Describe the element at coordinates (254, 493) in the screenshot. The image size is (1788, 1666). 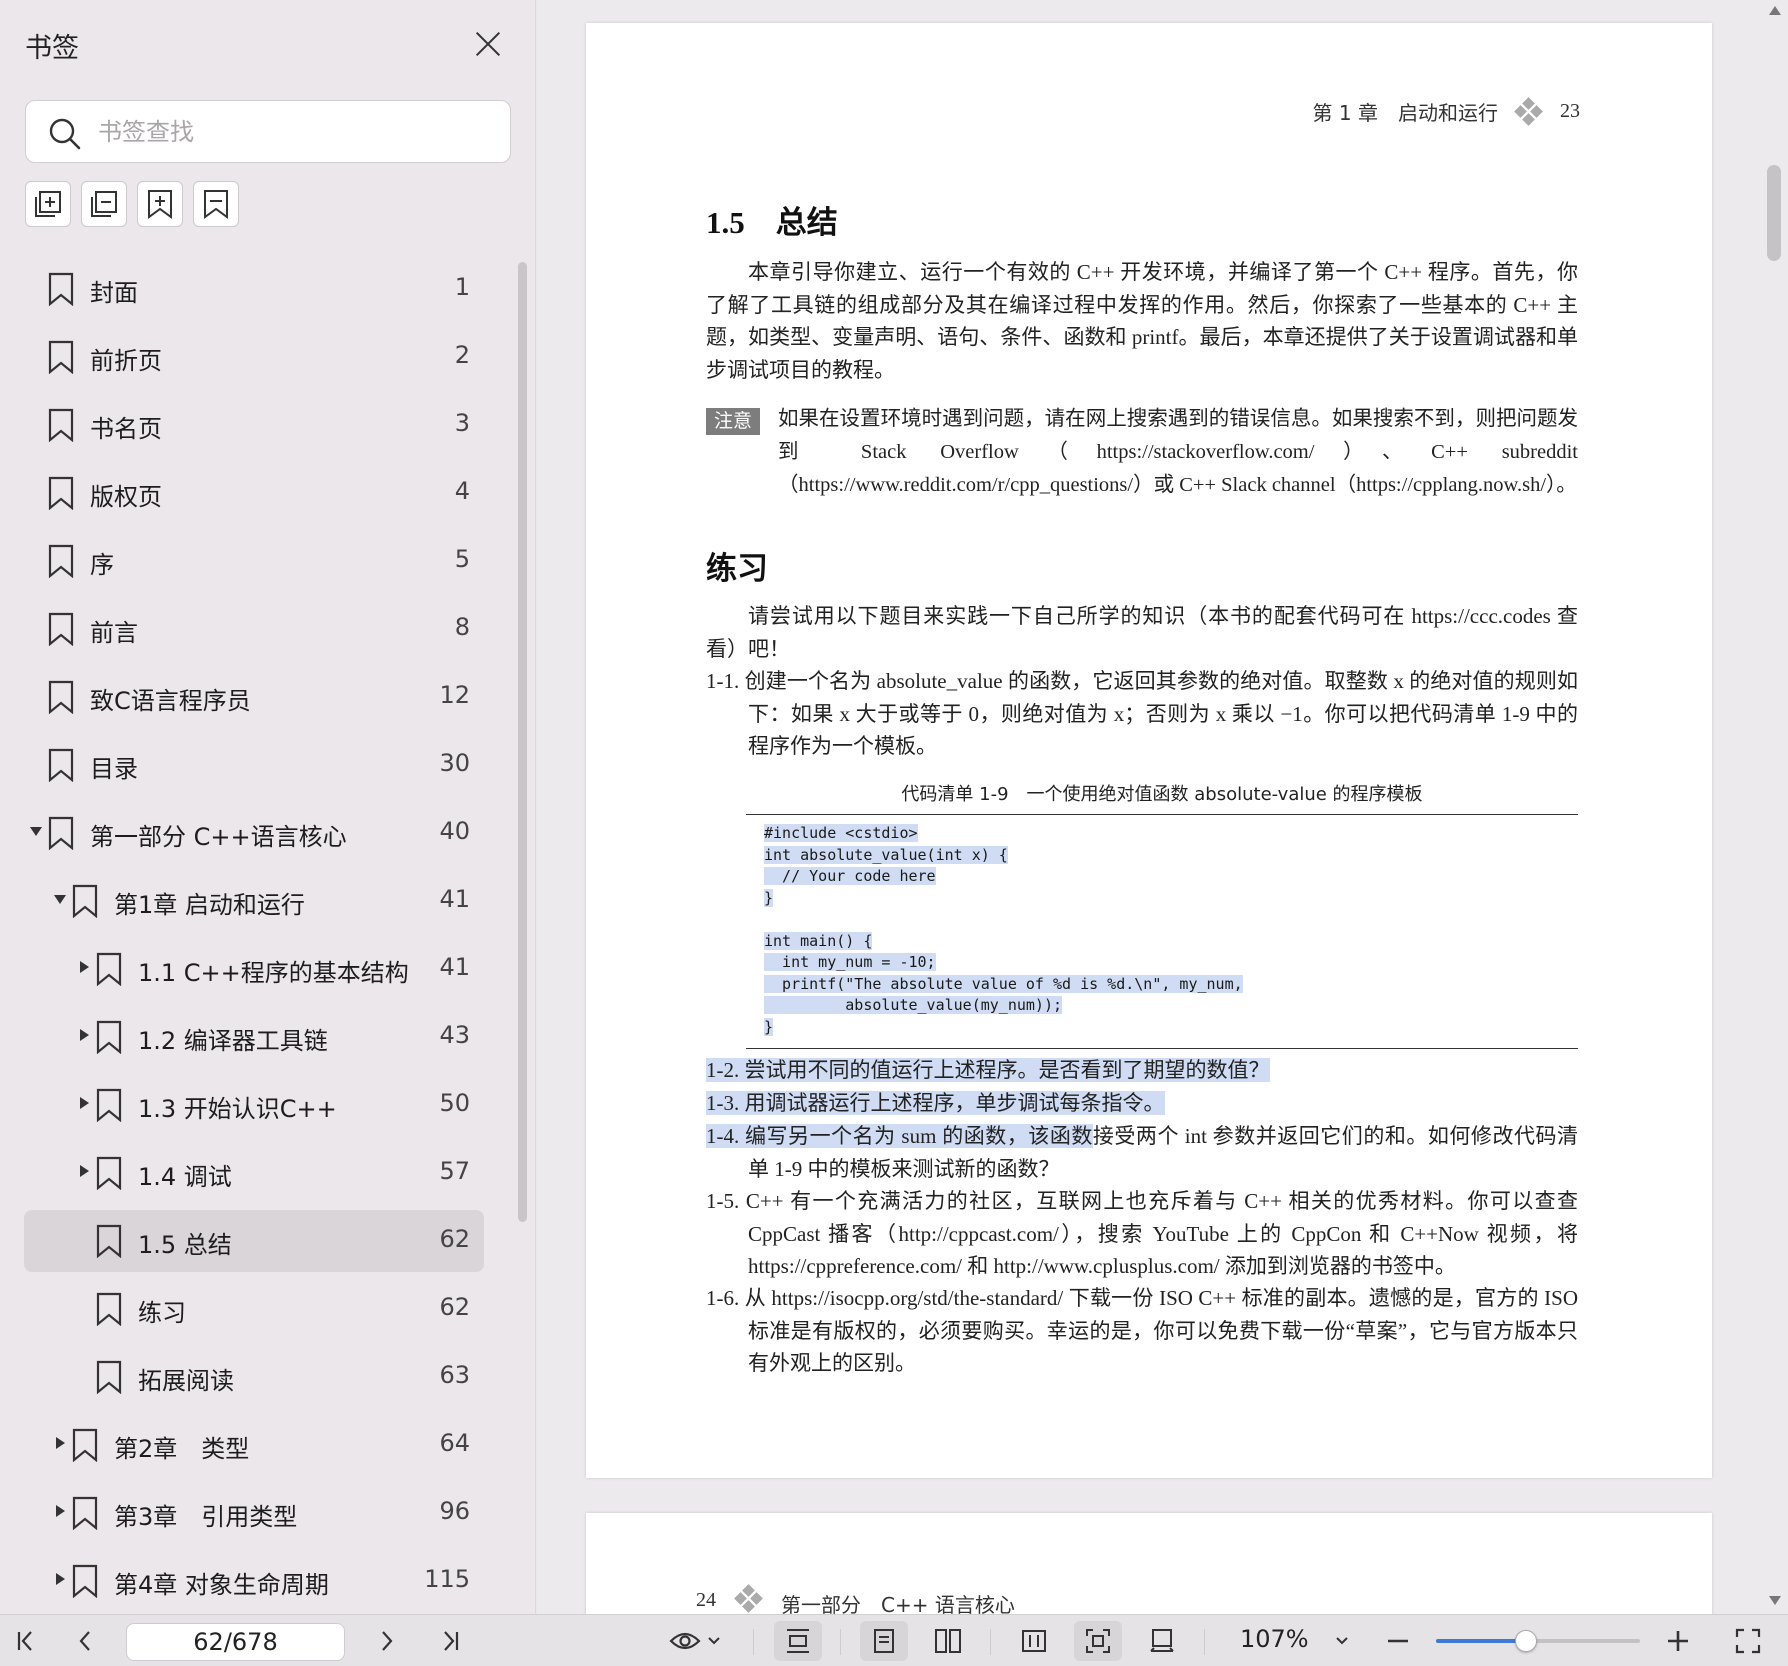
I see `bookmark-item: 版权页 4` at that location.